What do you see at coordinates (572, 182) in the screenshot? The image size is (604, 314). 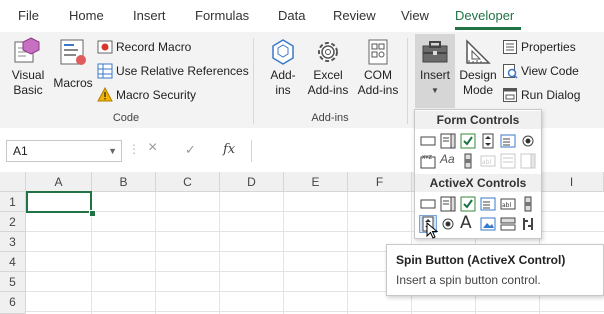 I see `column-header-i: I` at bounding box center [572, 182].